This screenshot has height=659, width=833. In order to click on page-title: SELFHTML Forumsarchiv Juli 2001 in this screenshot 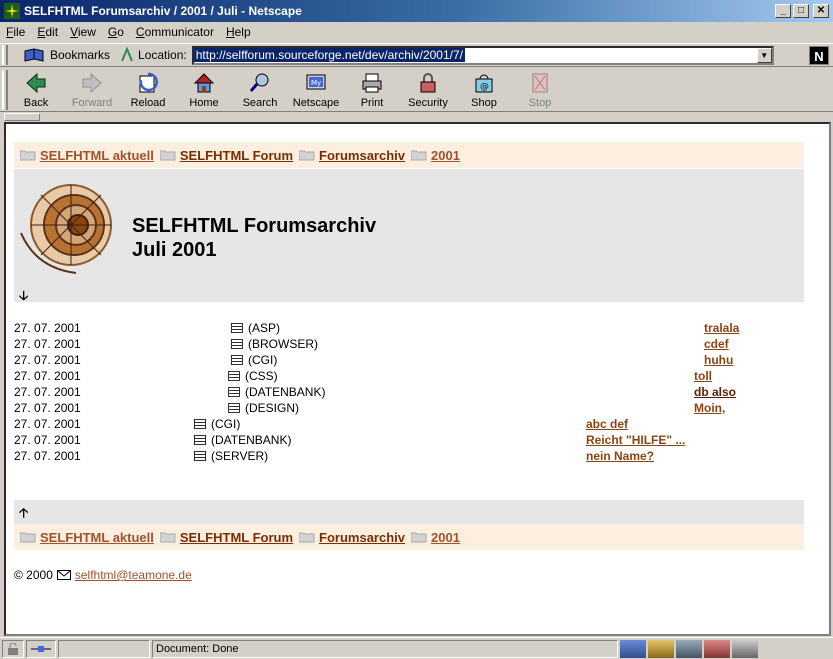, I will do `click(254, 238)`.